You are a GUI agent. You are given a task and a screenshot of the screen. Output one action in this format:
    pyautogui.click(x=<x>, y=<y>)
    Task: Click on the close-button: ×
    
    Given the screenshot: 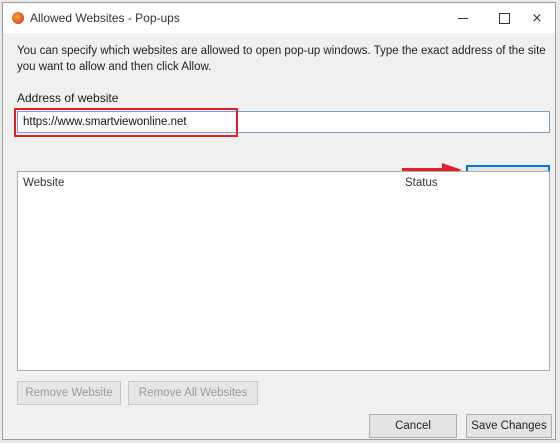 What is the action you would take?
    pyautogui.click(x=537, y=18)
    